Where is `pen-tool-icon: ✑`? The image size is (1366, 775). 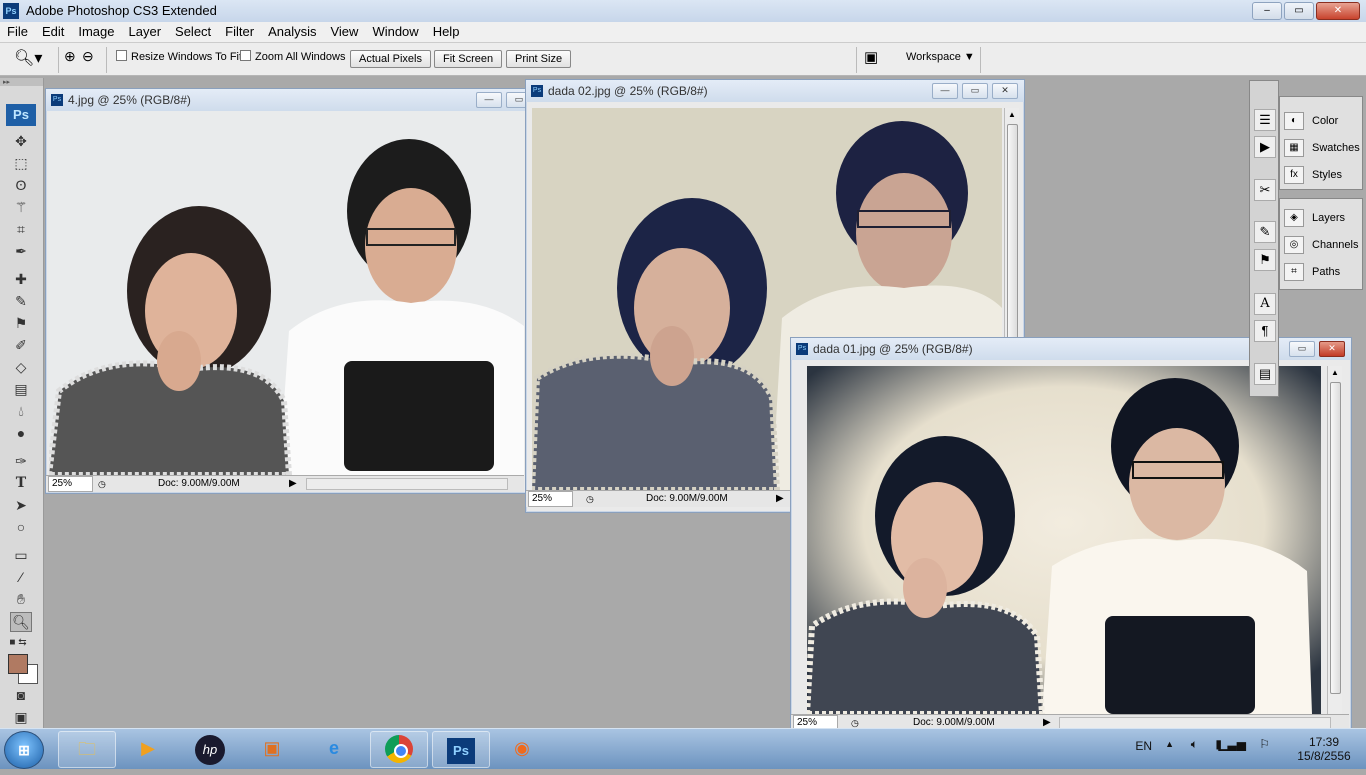 pen-tool-icon: ✑ is located at coordinates (21, 461).